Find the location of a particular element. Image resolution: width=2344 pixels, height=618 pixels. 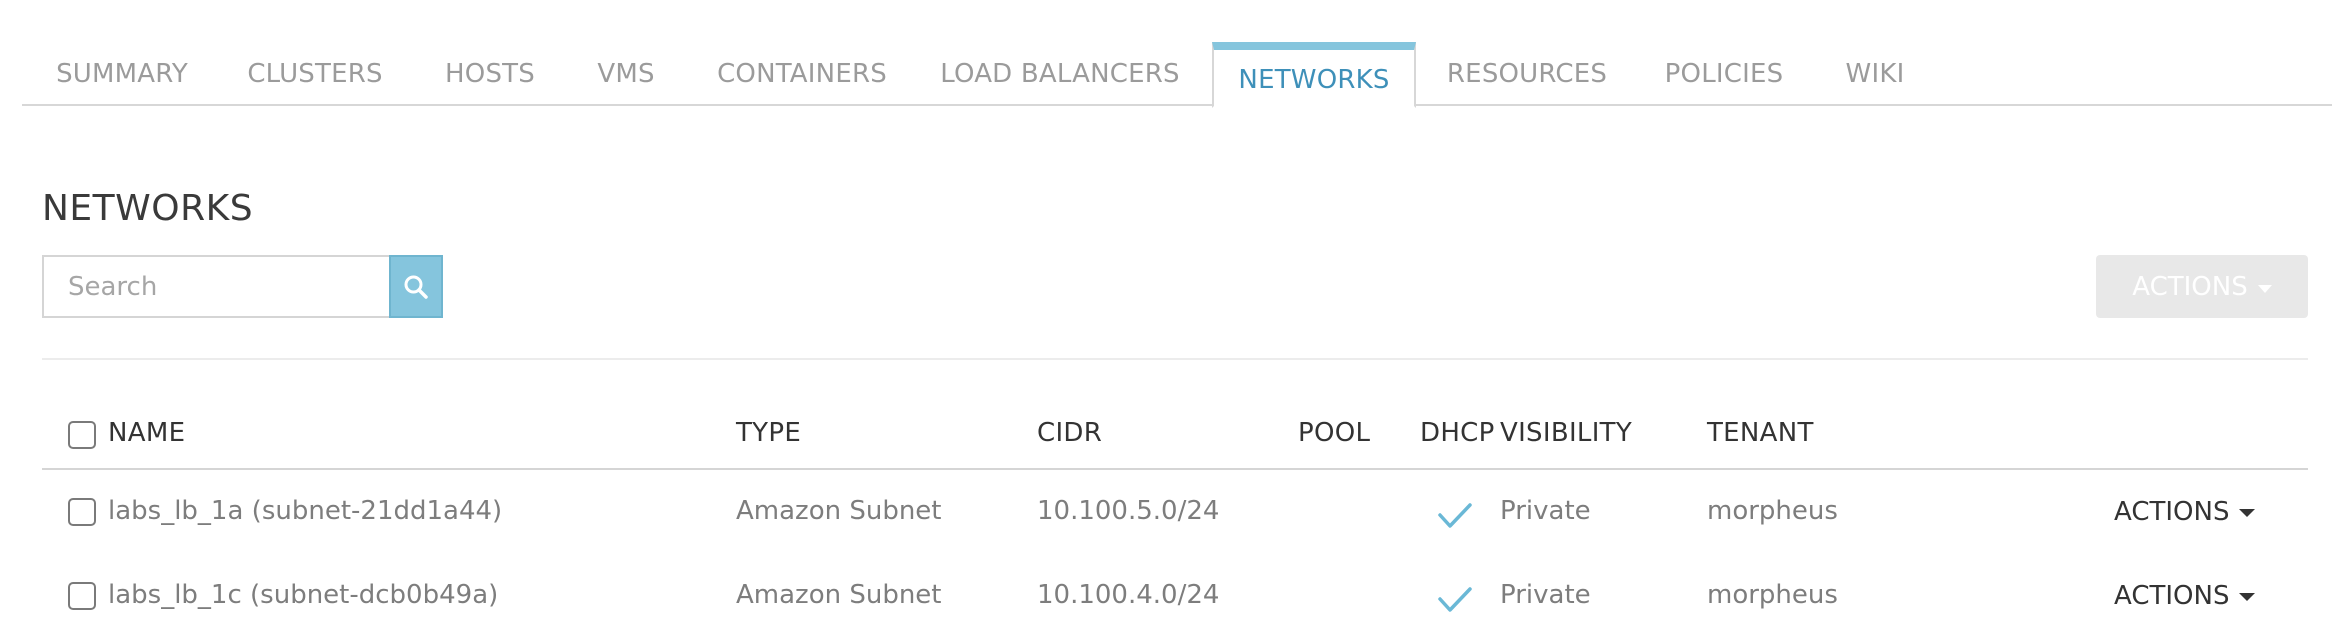

column-header-dhcp: DHCP is located at coordinates (1457, 433).